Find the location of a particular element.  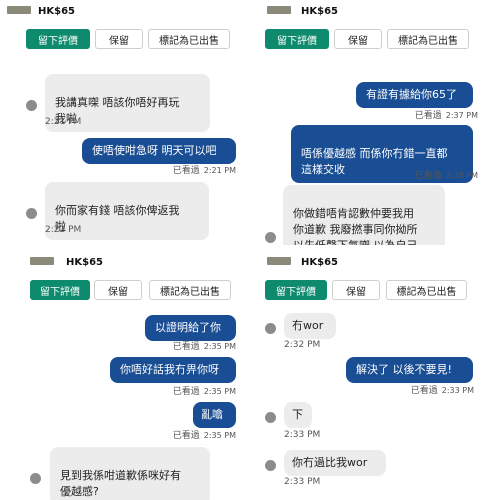

read-receipt: 已看過 2:21 PM is located at coordinates (204, 169).